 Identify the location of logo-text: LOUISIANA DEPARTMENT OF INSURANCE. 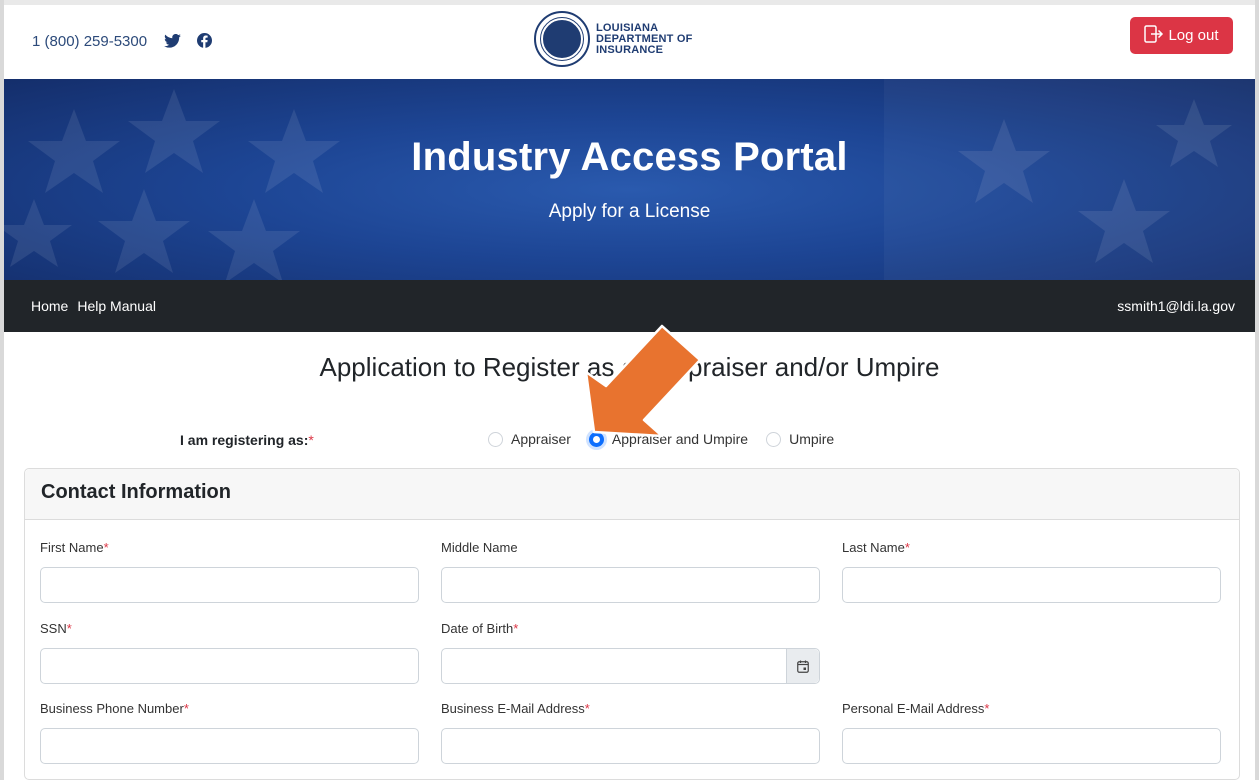
(644, 38).